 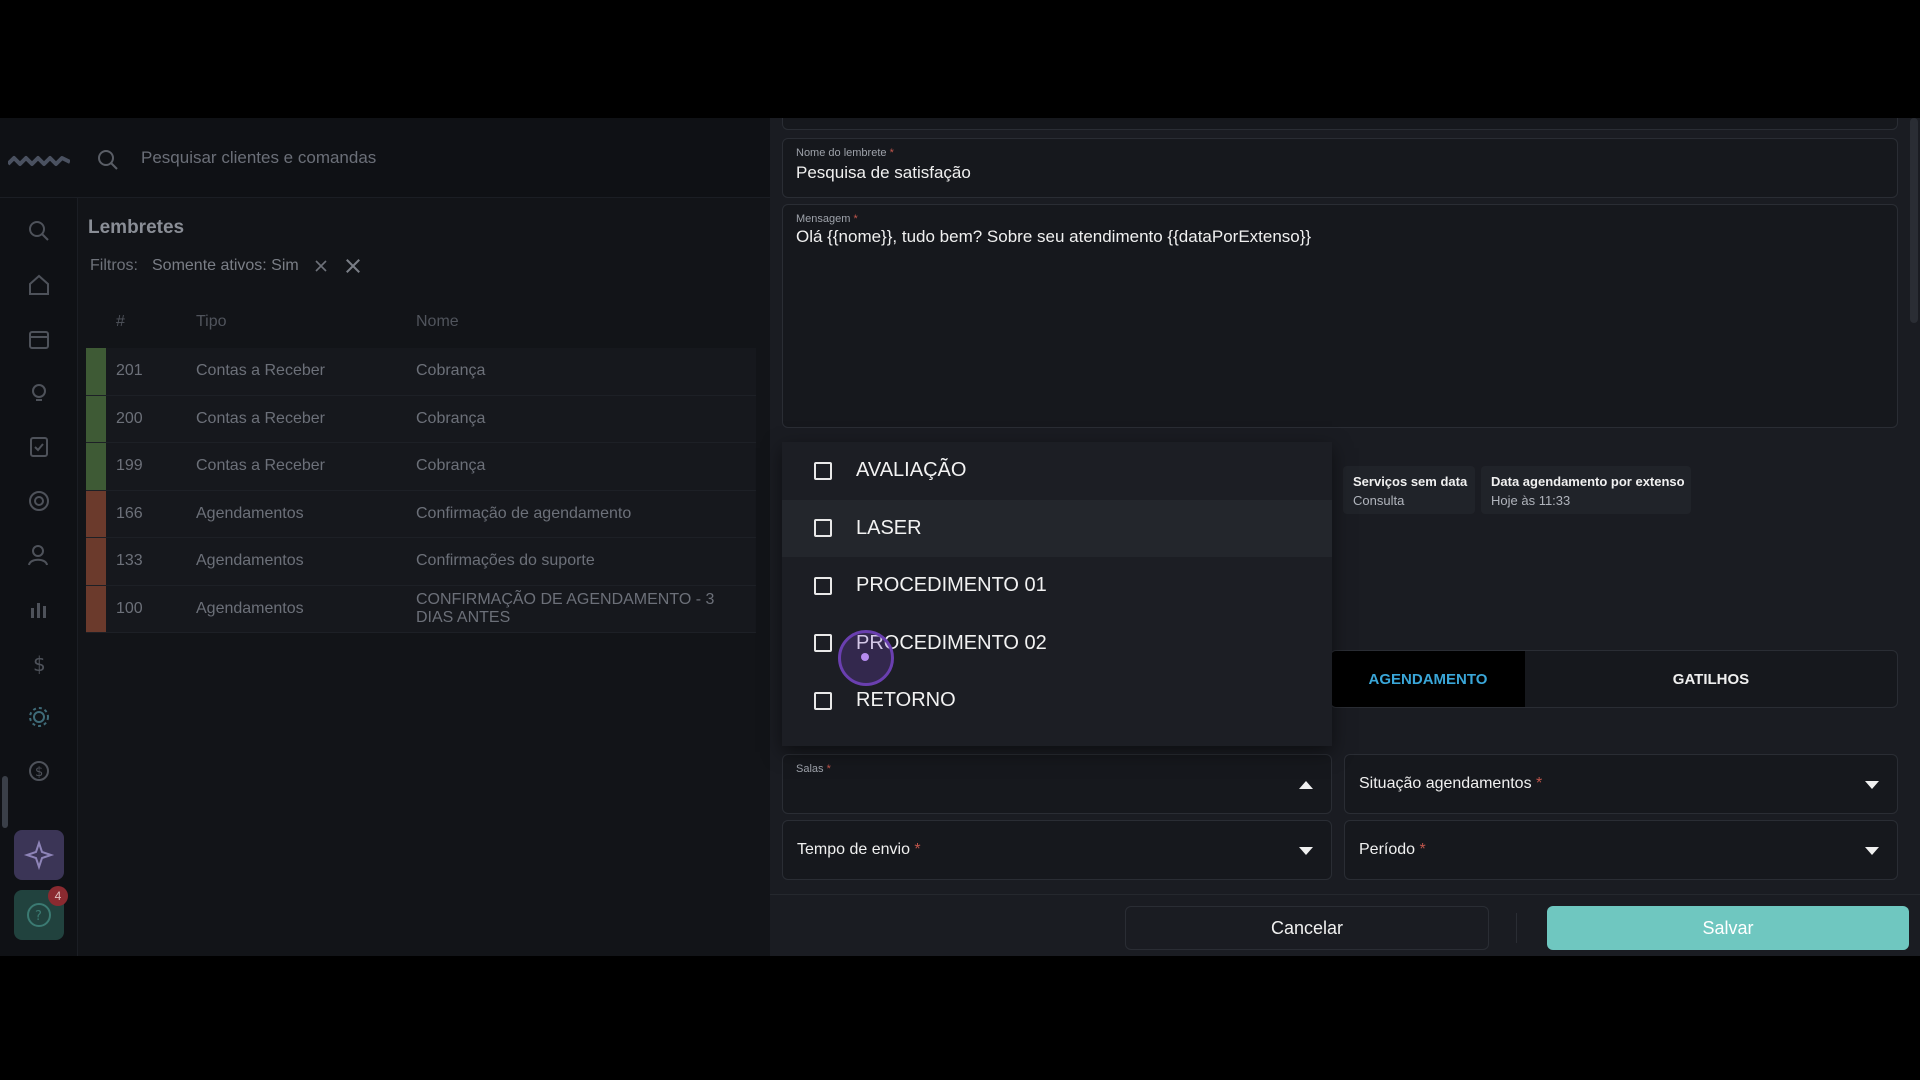 I want to click on bar-chart-icon, so click(x=39, y=609).